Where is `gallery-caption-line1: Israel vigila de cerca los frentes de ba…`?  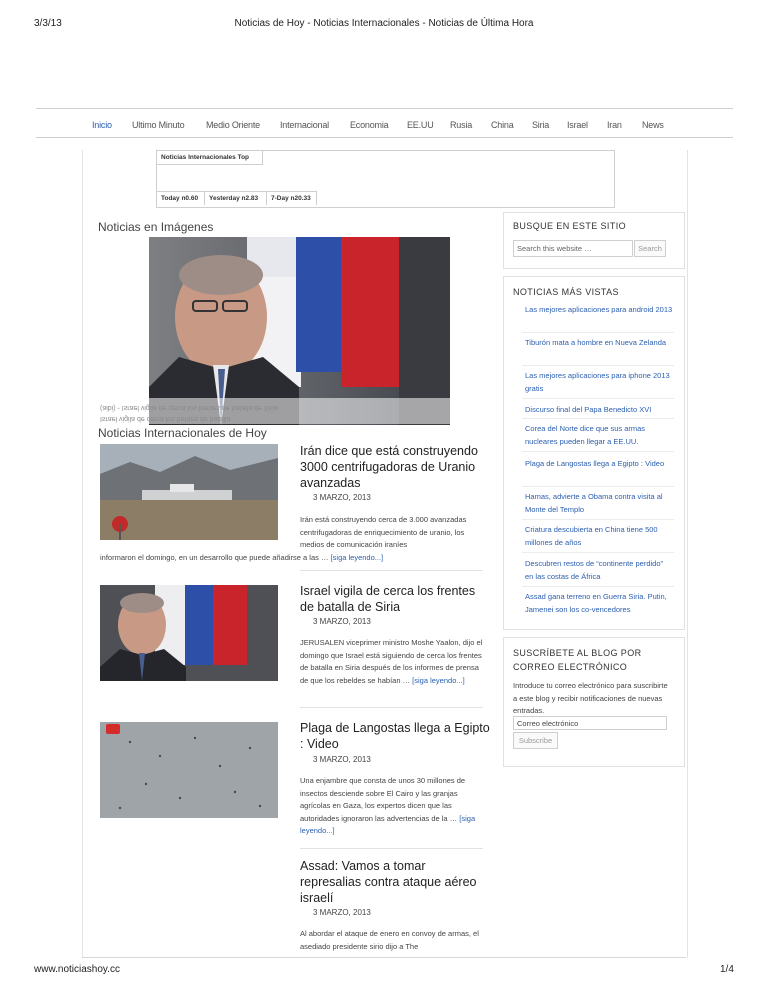 gallery-caption-line1: Israel vigila de cerca los frentes de ba… is located at coordinates (165, 418).